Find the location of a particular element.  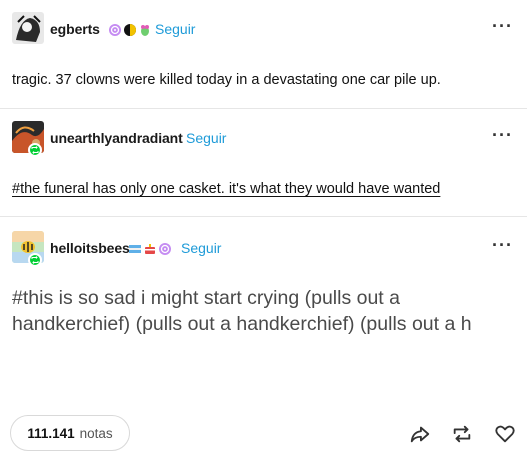

share-icon is located at coordinates (420, 434).